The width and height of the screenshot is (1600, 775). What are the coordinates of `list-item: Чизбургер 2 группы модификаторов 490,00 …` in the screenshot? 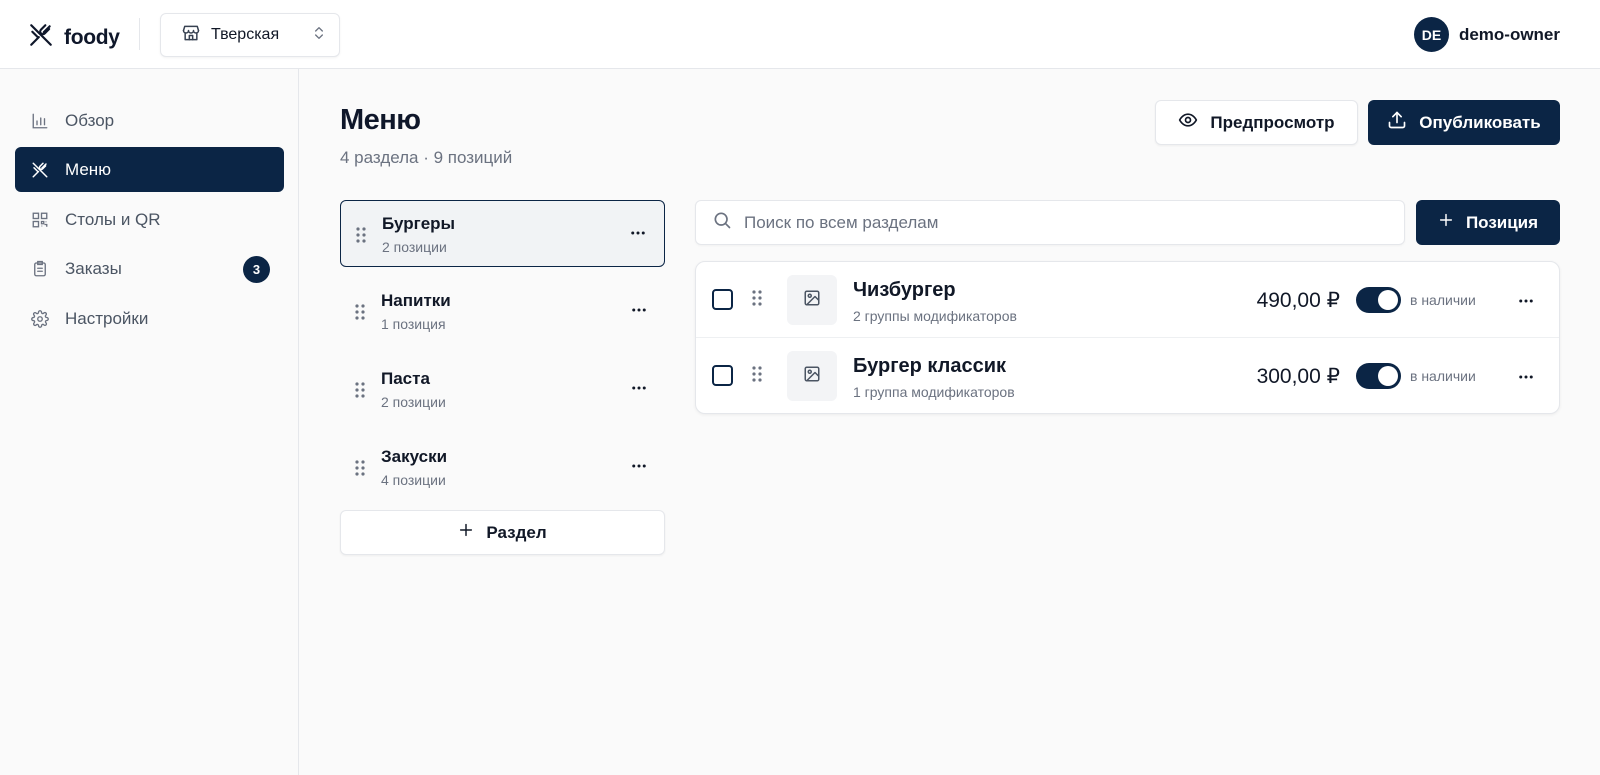 It's located at (1127, 300).